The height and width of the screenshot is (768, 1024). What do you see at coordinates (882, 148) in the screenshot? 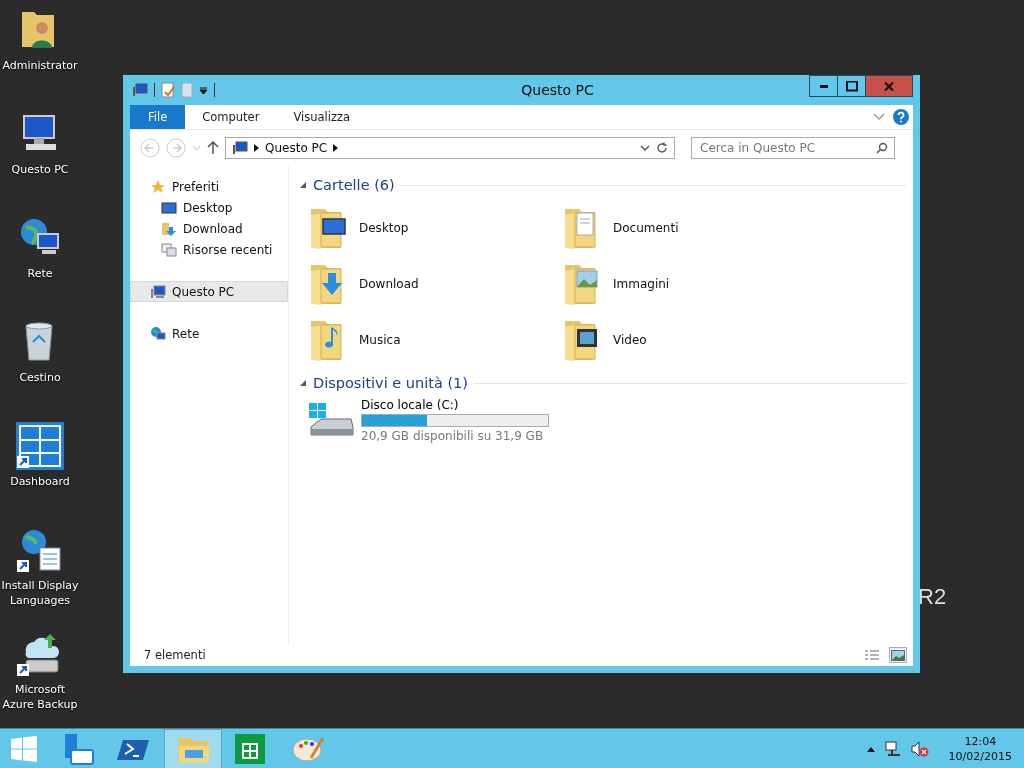
I see `search-icon` at bounding box center [882, 148].